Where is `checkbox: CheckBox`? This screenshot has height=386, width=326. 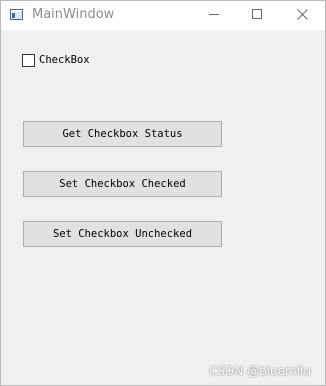 checkbox: CheckBox is located at coordinates (56, 60).